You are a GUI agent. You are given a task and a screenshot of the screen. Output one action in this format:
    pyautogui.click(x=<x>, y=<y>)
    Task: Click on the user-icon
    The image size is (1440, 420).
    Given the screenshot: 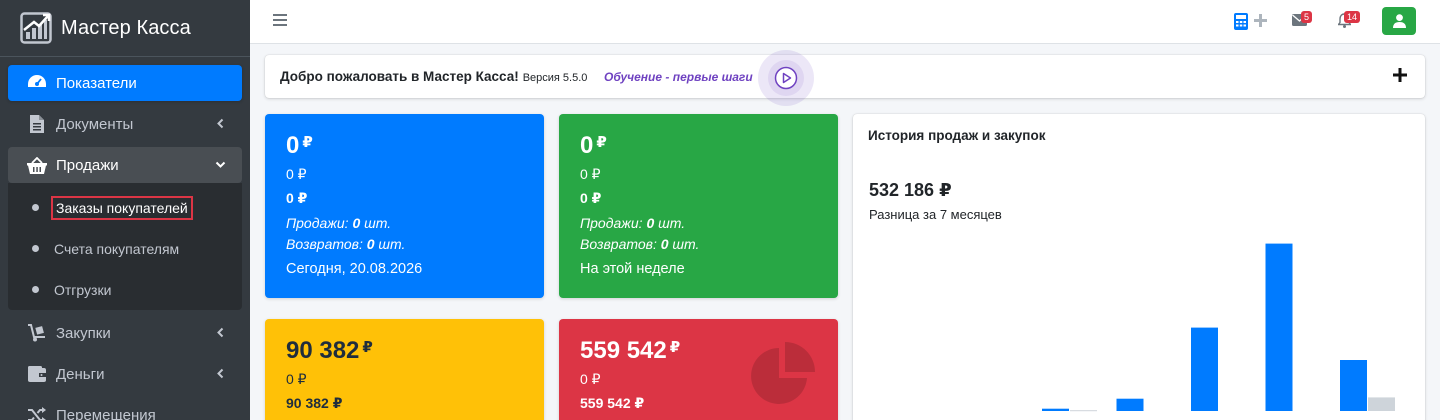 What is the action you would take?
    pyautogui.click(x=1399, y=21)
    